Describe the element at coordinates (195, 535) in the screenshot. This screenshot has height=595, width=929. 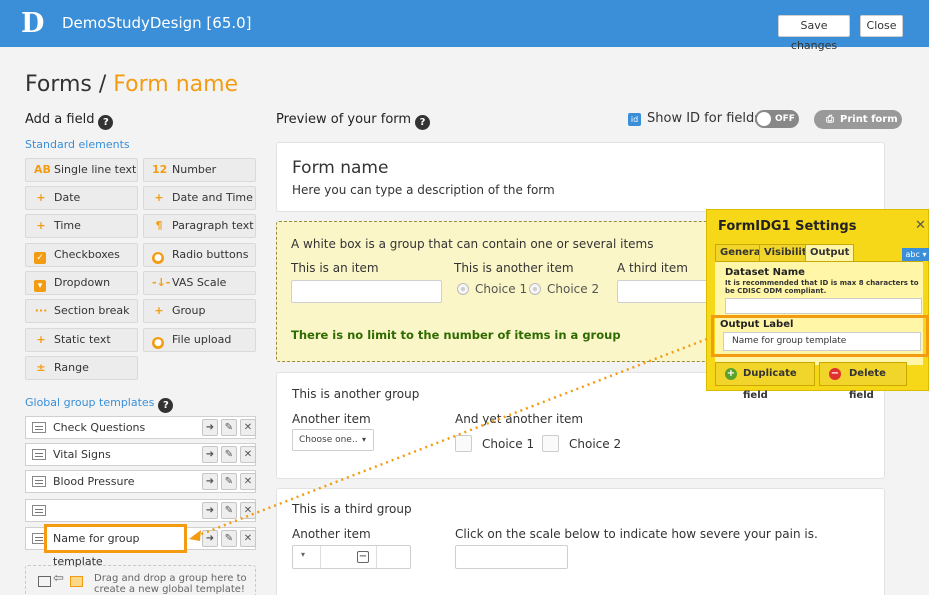
I see `arrow-head-icon` at that location.